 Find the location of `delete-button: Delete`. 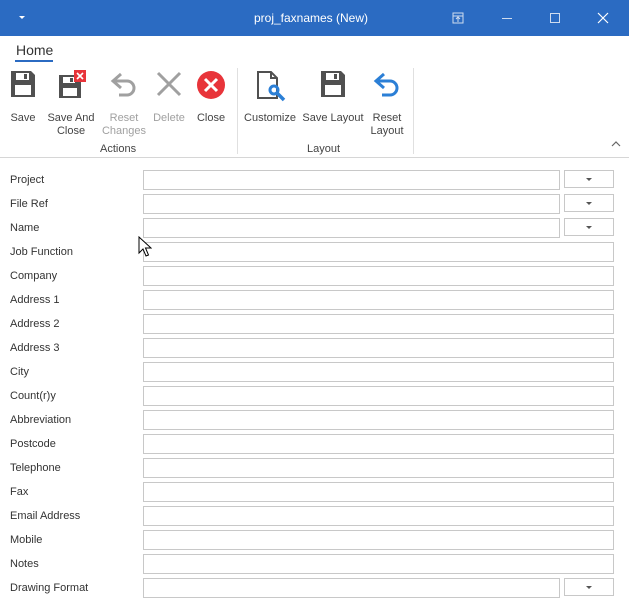

delete-button: Delete is located at coordinates (169, 97).